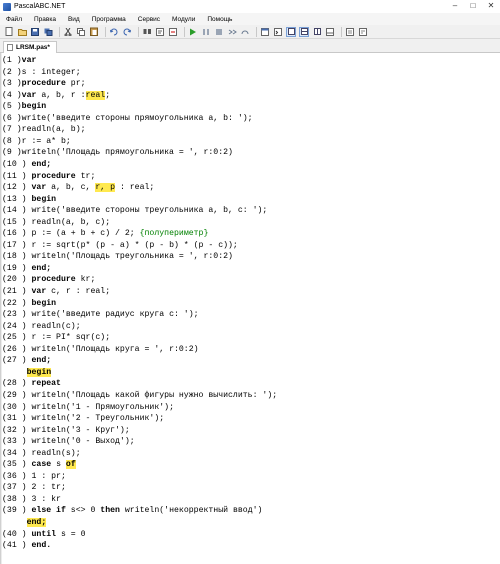  I want to click on code-line: (27 ) end;, so click(26, 360).